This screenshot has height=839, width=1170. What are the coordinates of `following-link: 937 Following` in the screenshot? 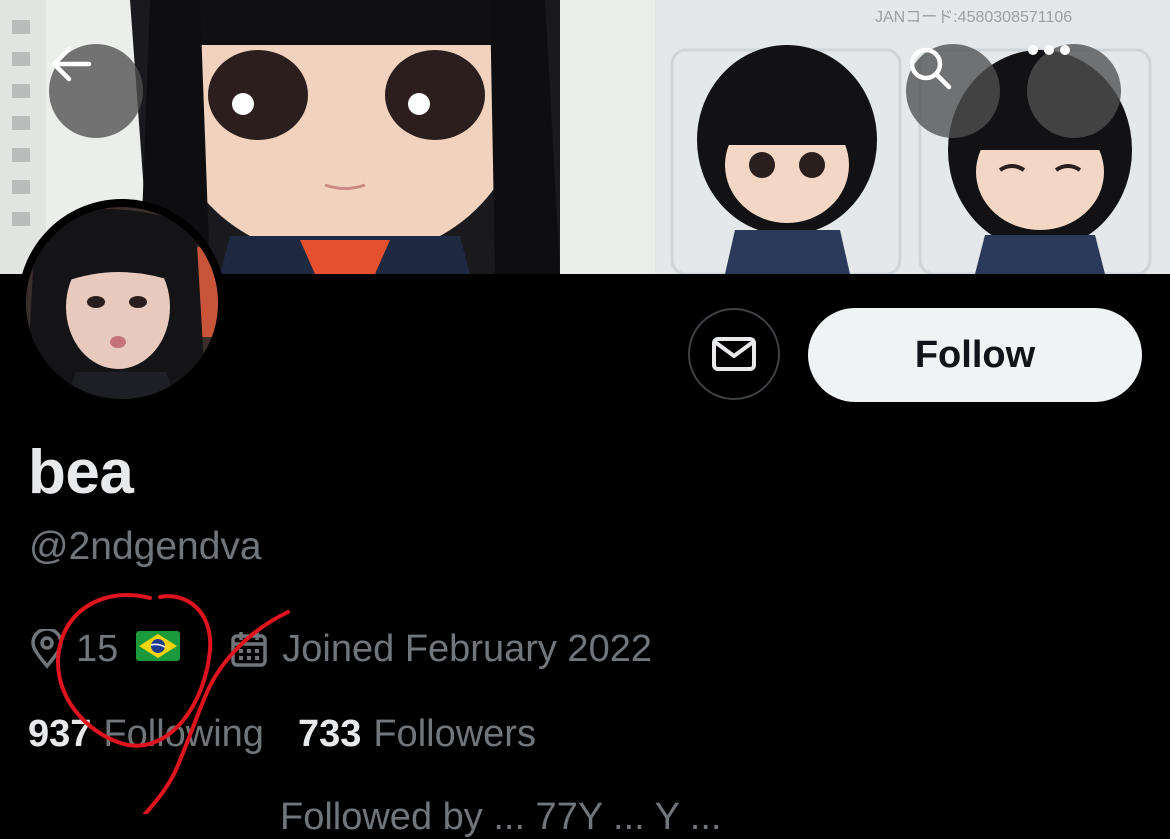 It's located at (163, 734).